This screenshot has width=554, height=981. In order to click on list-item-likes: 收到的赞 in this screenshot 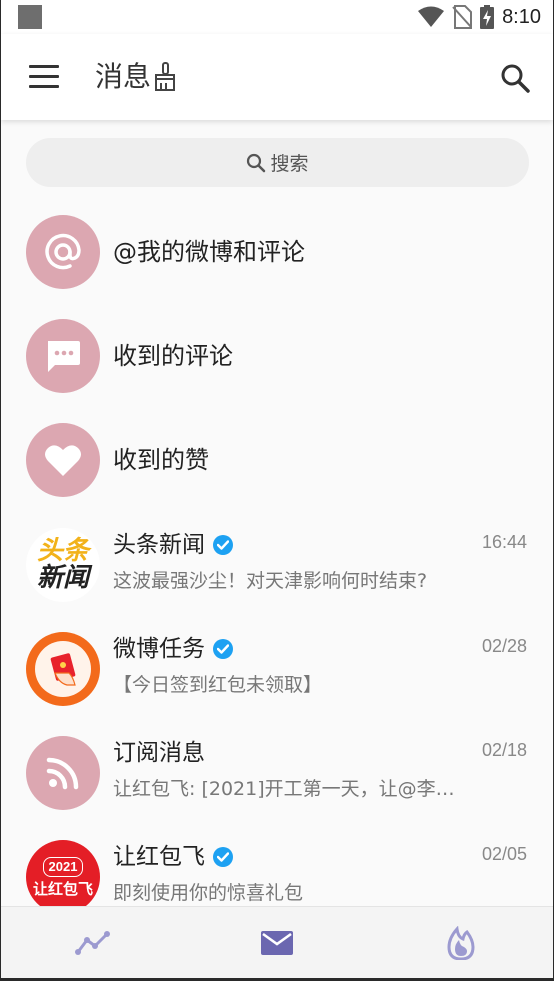, I will do `click(277, 460)`.